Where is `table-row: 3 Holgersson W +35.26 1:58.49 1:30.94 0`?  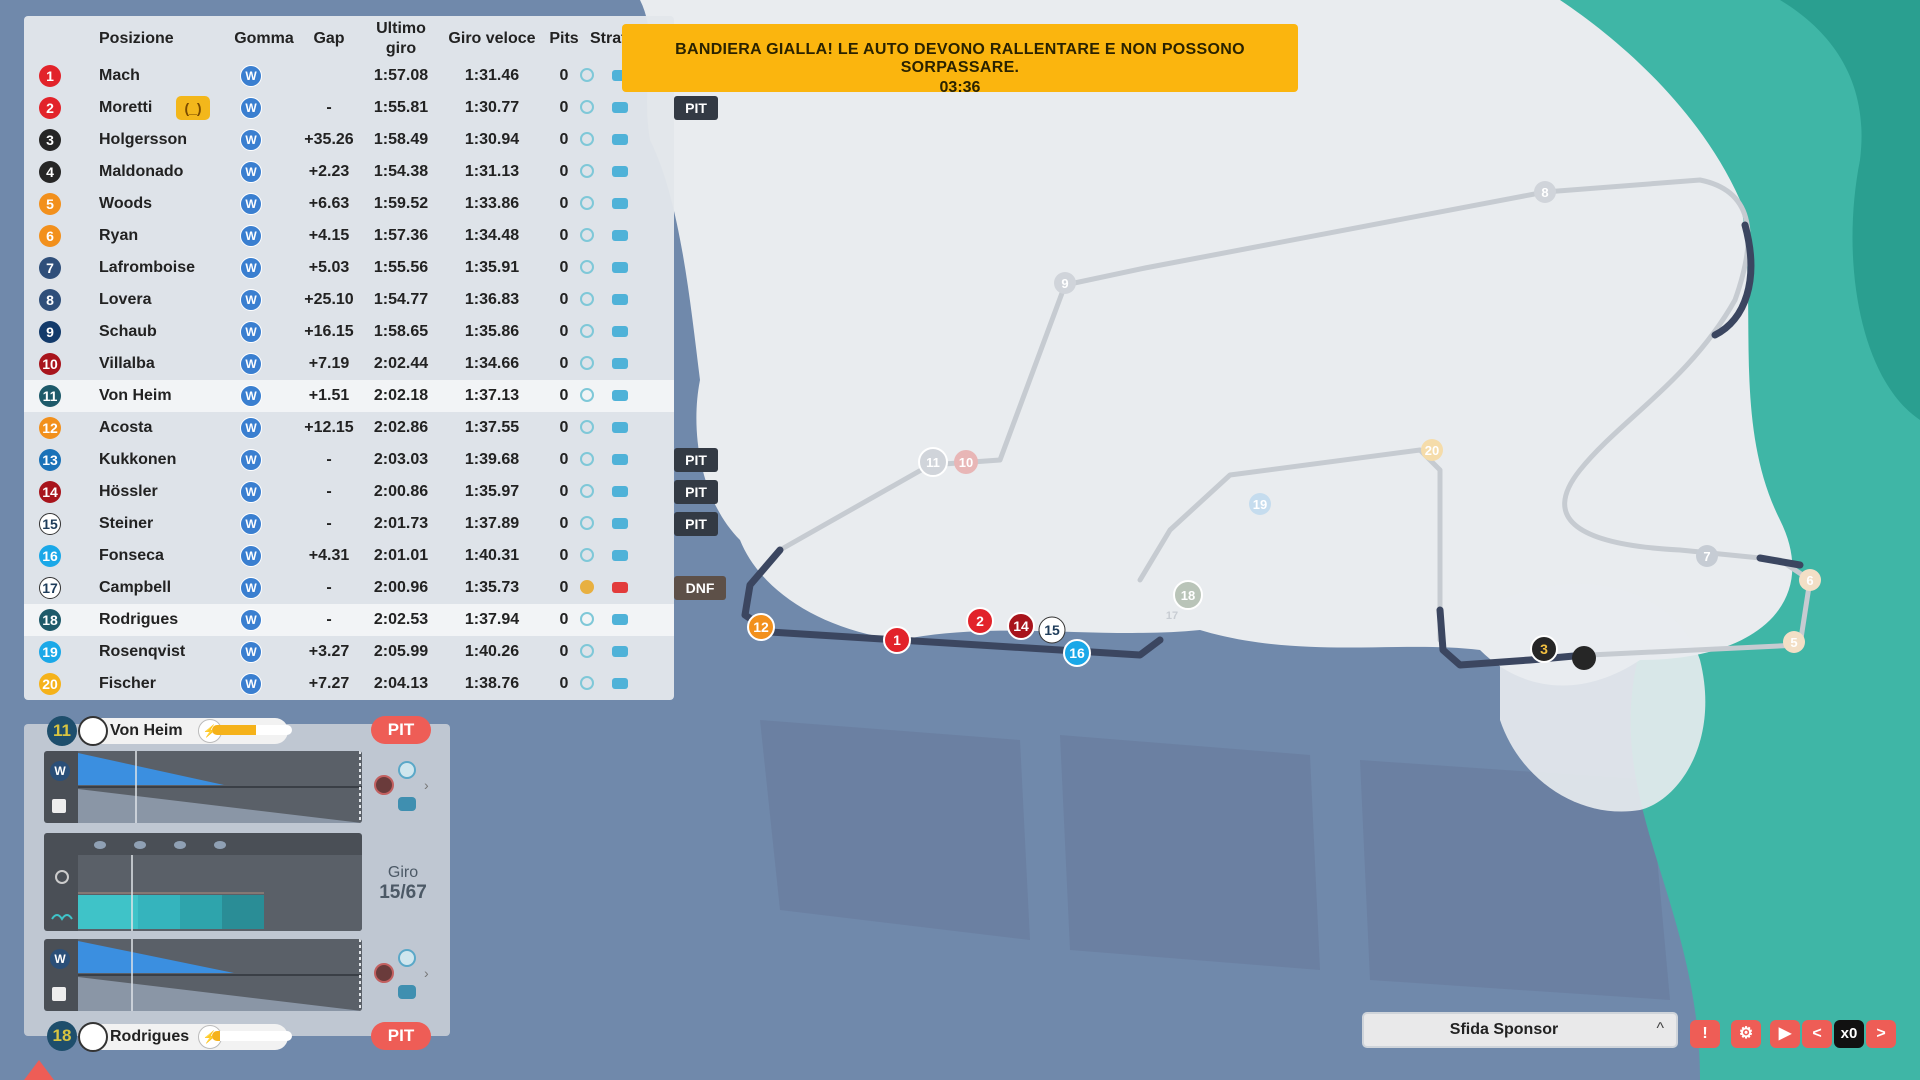
table-row: 3 Holgersson W +35.26 1:58.49 1:30.94 0 is located at coordinates (349, 140).